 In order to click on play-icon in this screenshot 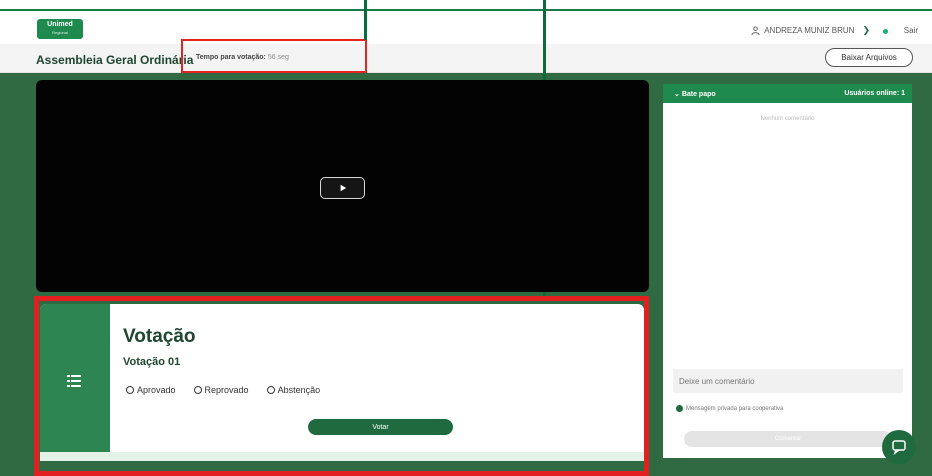, I will do `click(343, 188)`.